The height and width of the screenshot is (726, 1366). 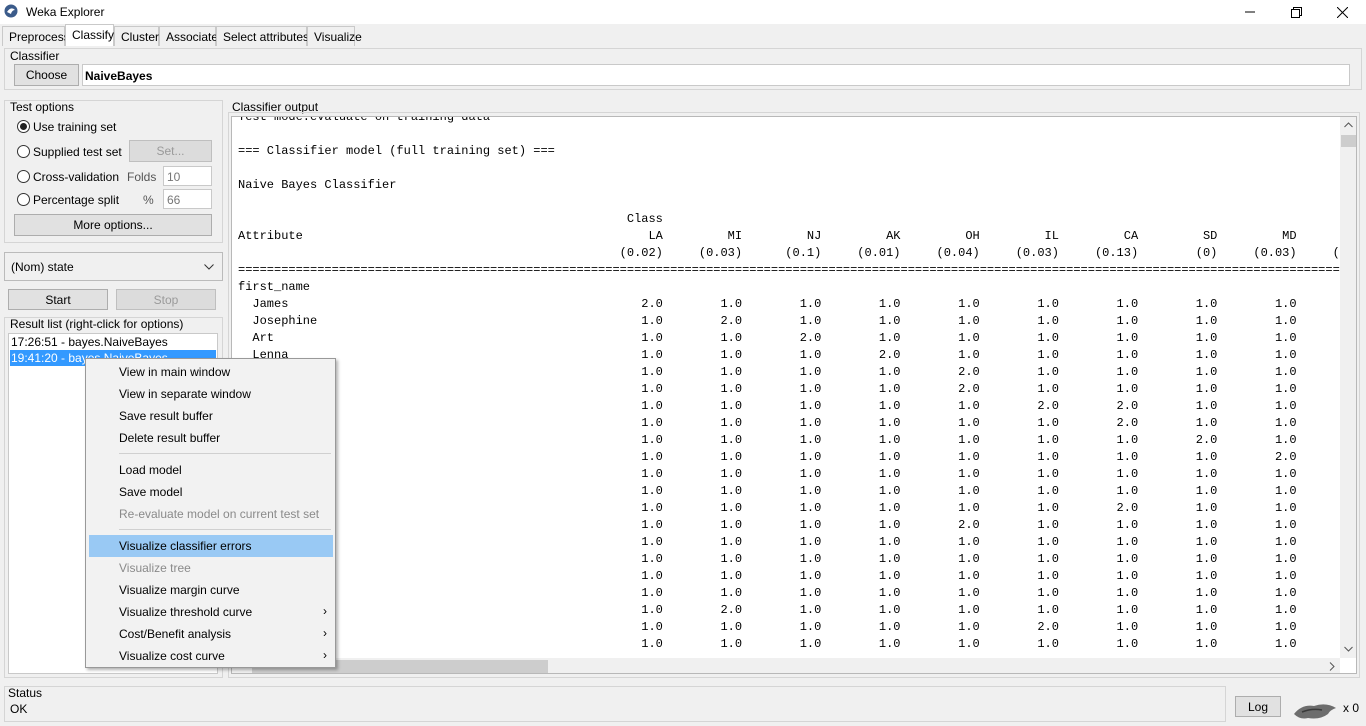 What do you see at coordinates (716, 75) in the screenshot?
I see `classifier-name-field: NaiveBayes` at bounding box center [716, 75].